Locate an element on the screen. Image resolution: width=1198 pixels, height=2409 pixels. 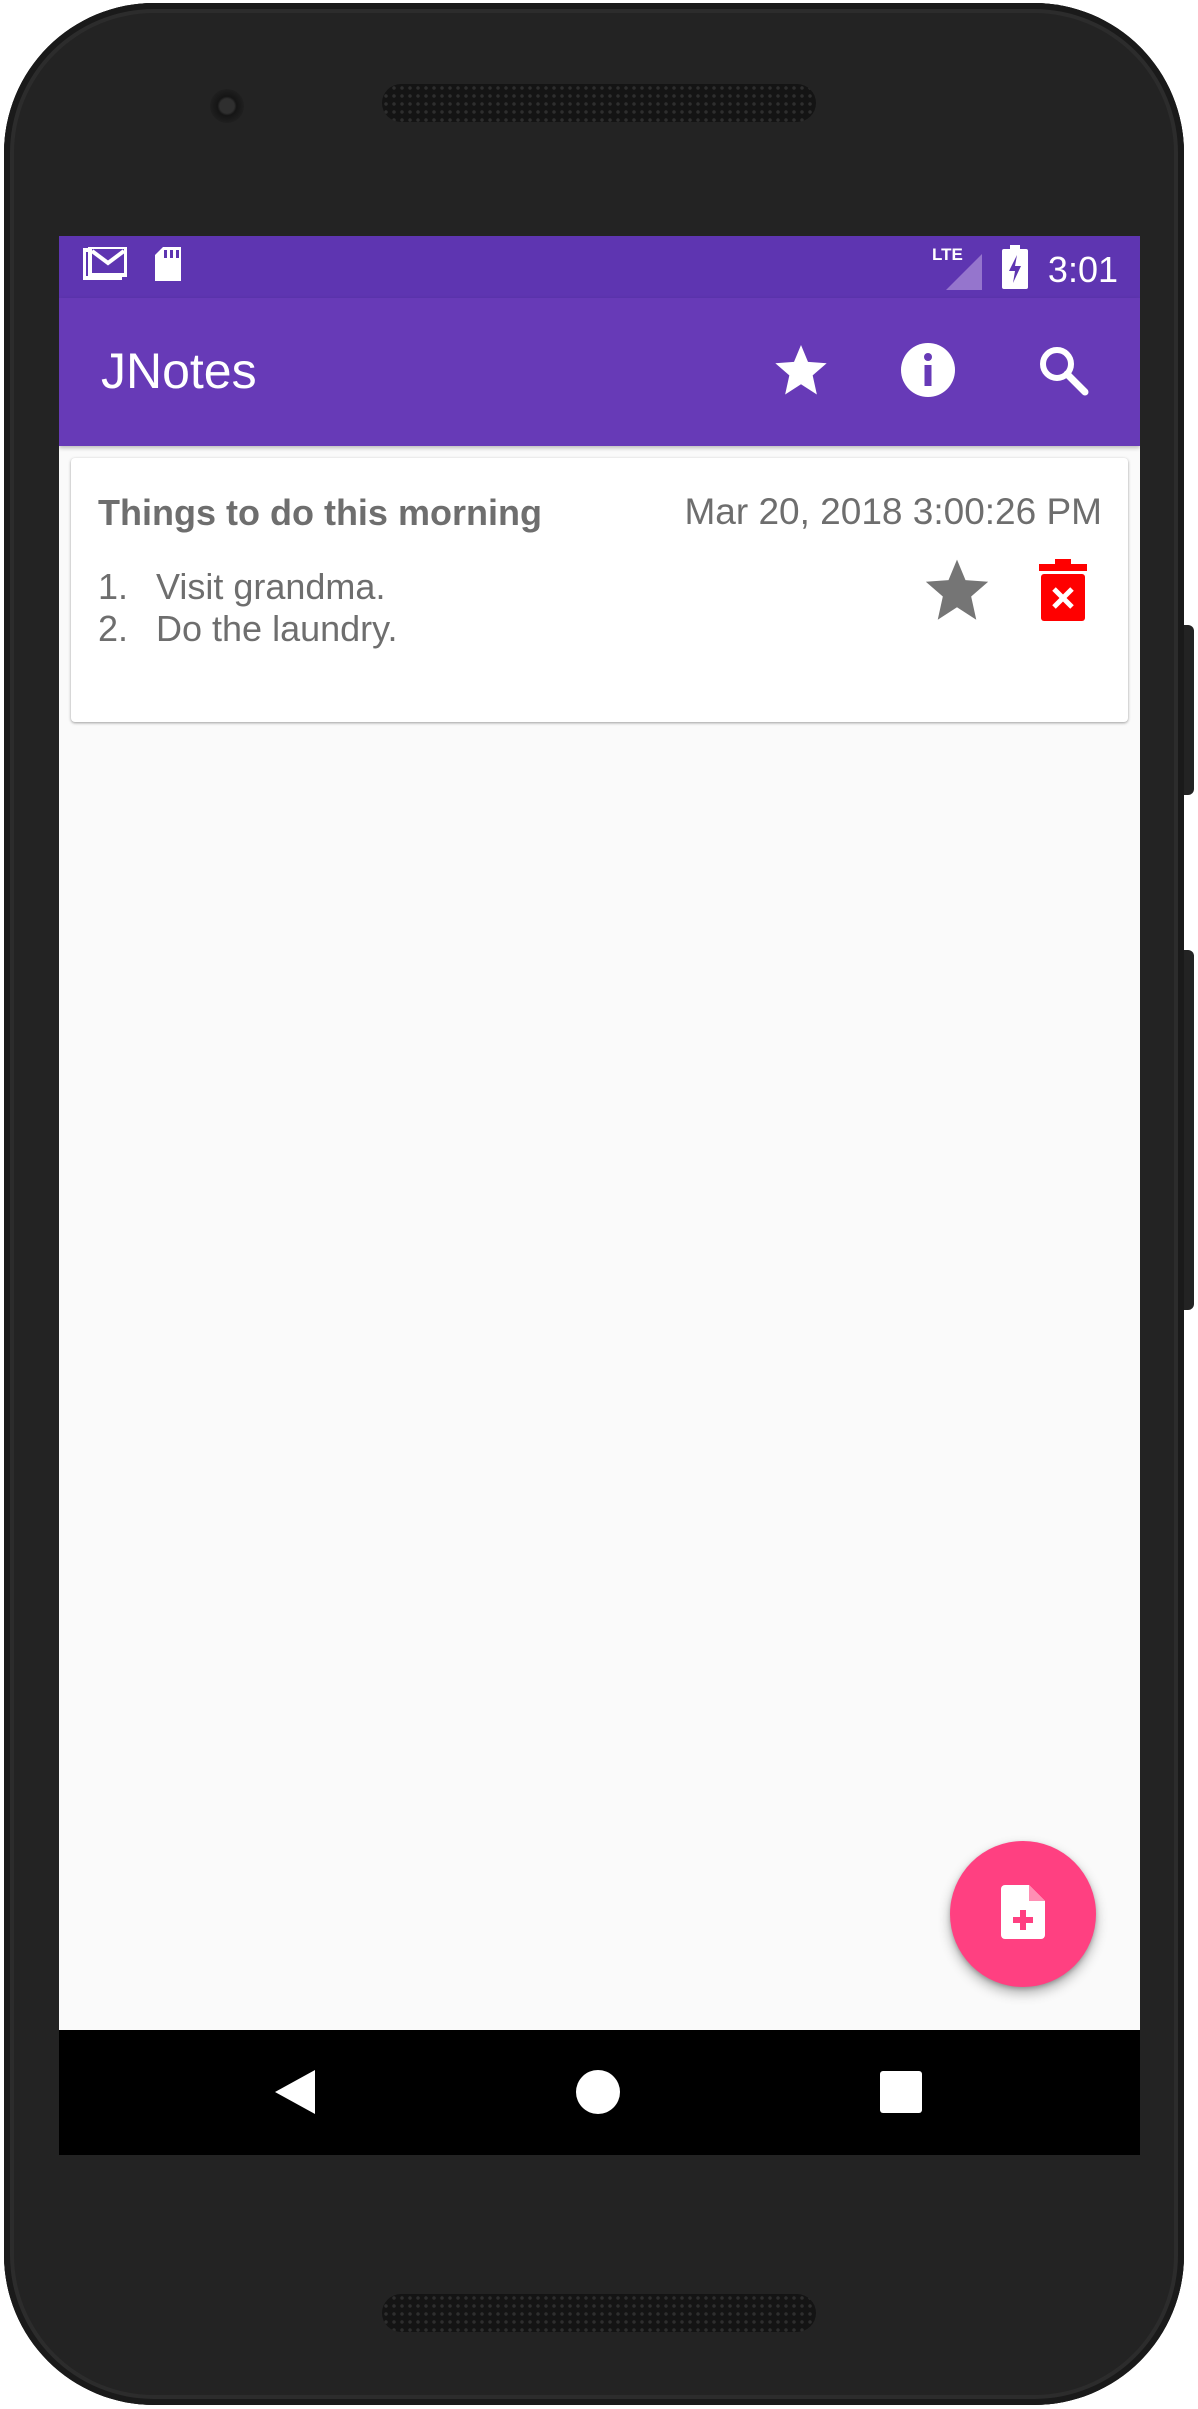
bottom-speaker is located at coordinates (599, 2313).